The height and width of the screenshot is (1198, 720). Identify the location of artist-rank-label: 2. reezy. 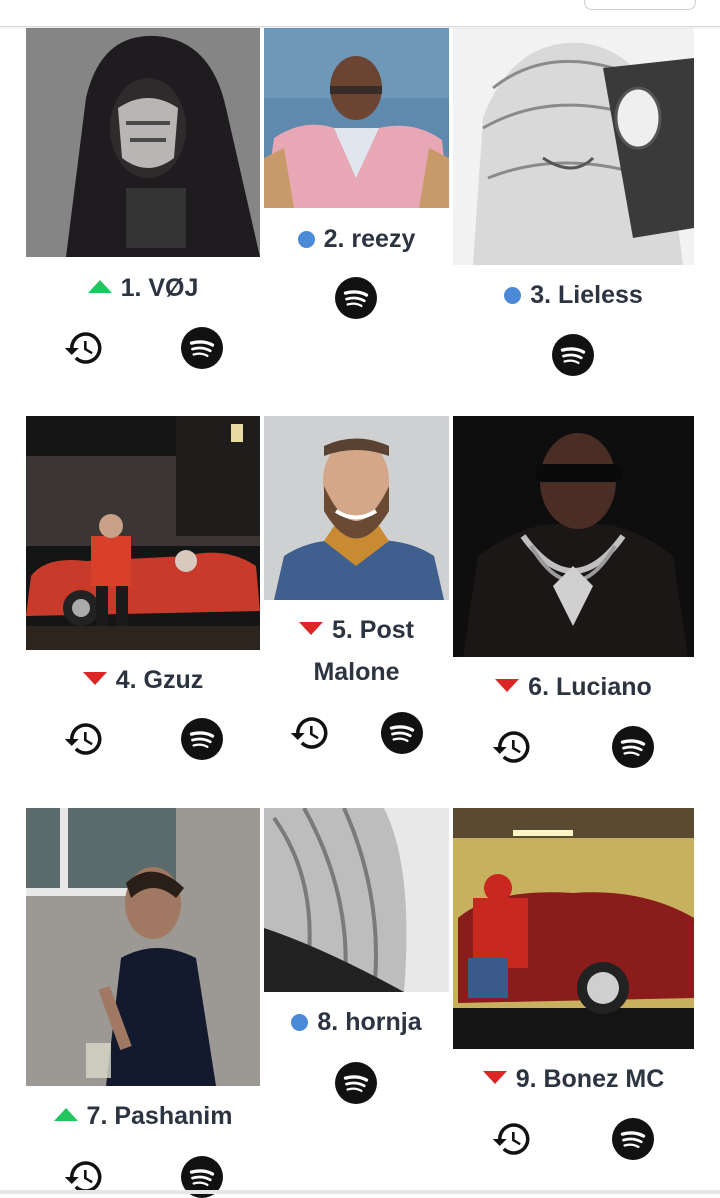
(356, 239).